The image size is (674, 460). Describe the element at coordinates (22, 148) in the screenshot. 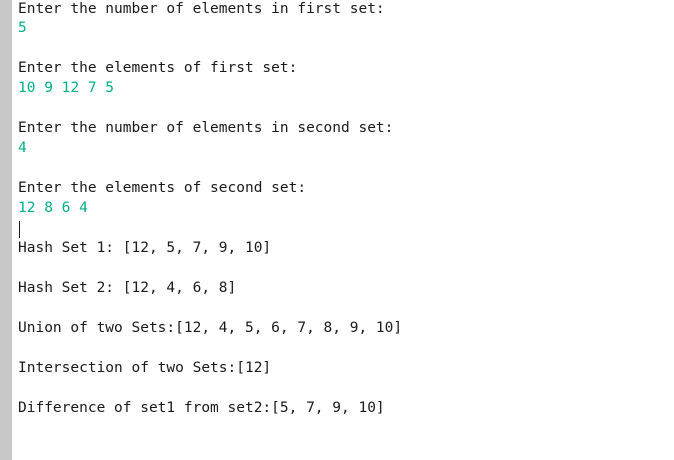

I see `input-second-set-count: 4` at that location.